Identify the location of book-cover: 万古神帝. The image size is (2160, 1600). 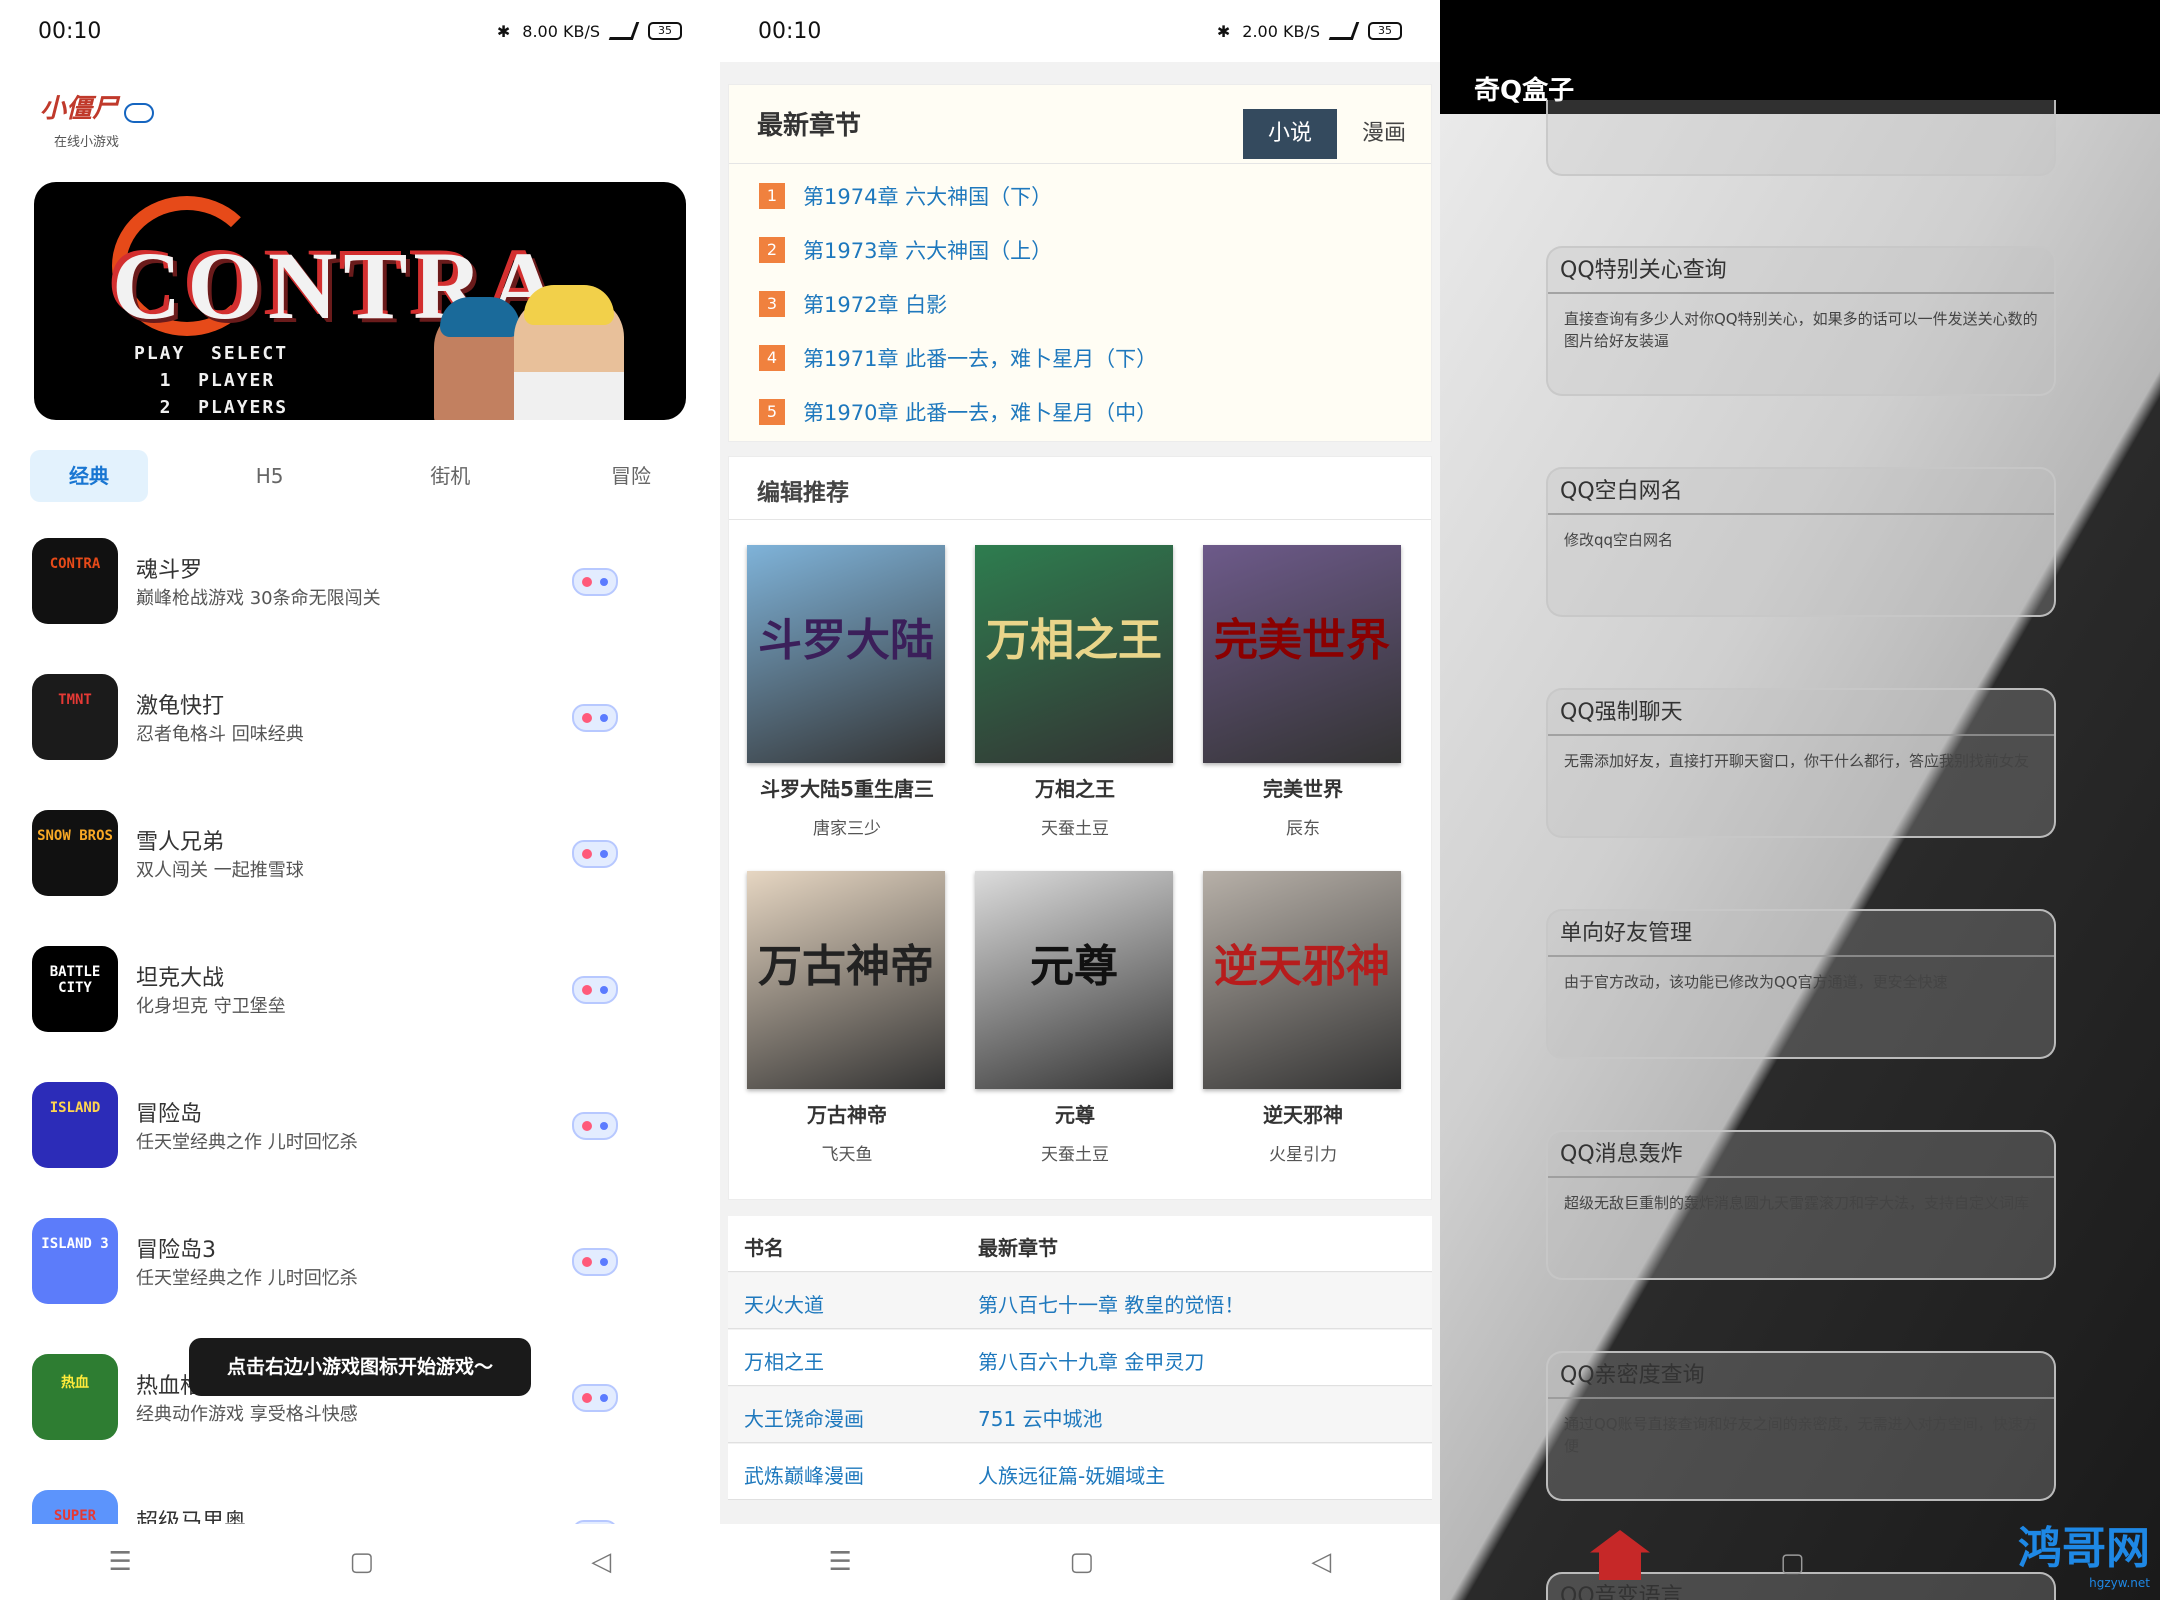
(846, 980).